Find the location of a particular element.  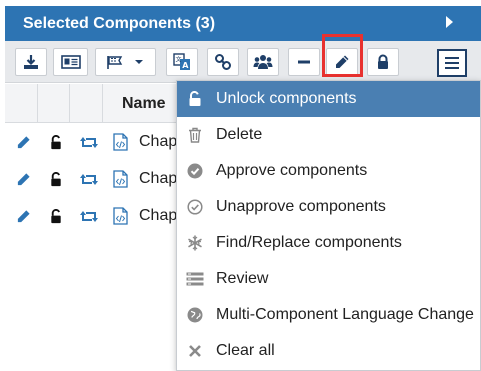

menu-item-label: Approve components is located at coordinates (292, 170).